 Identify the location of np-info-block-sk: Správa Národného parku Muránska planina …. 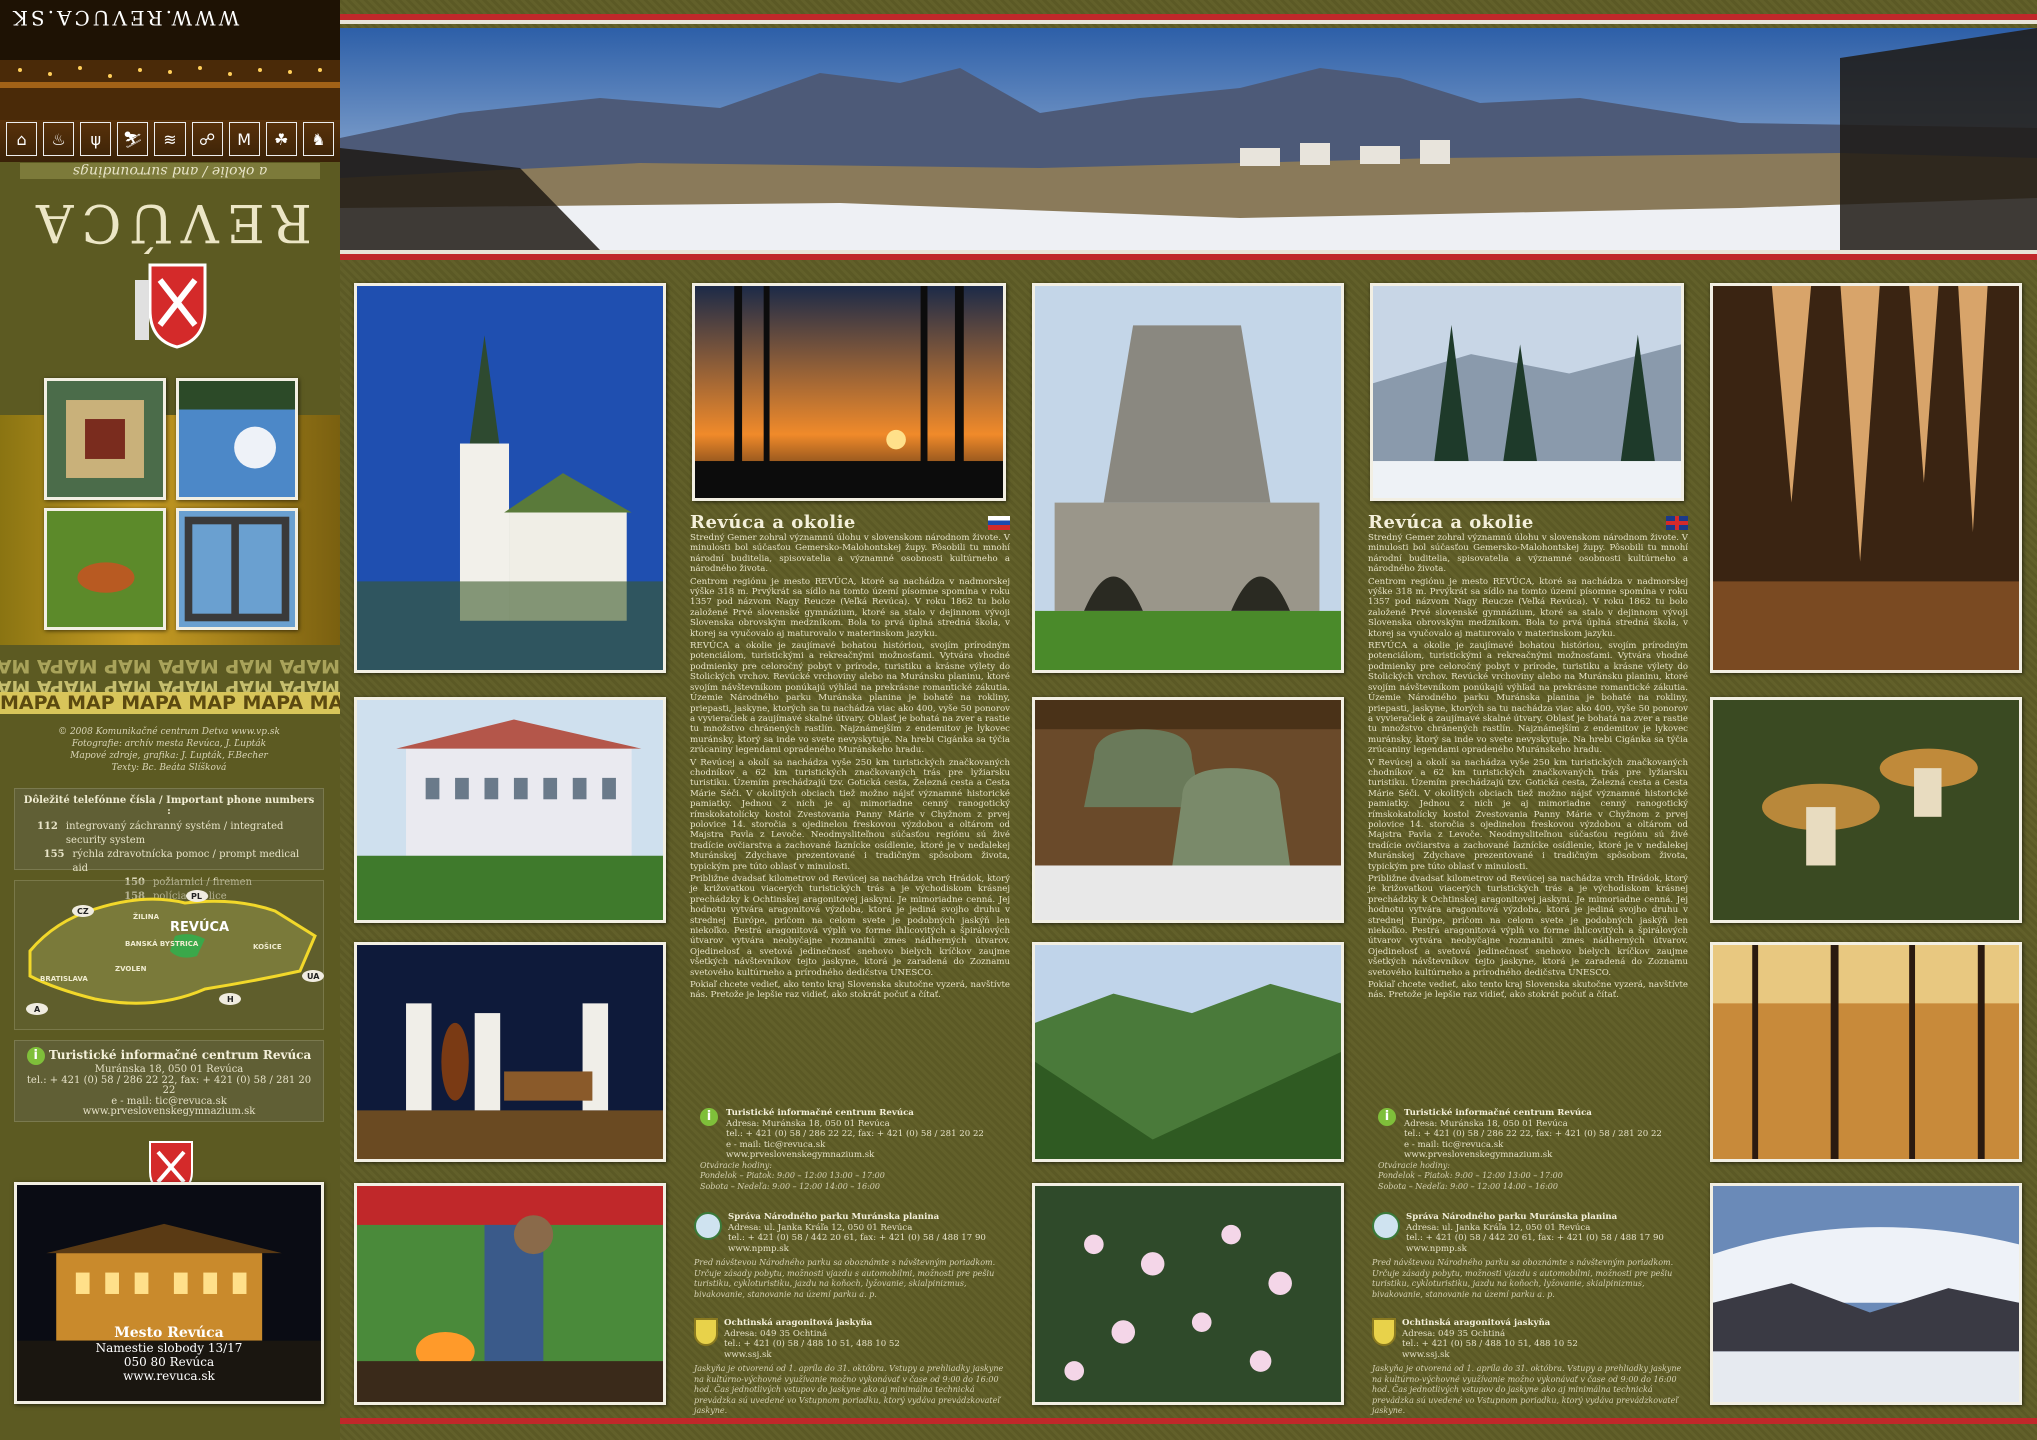
(853, 1256).